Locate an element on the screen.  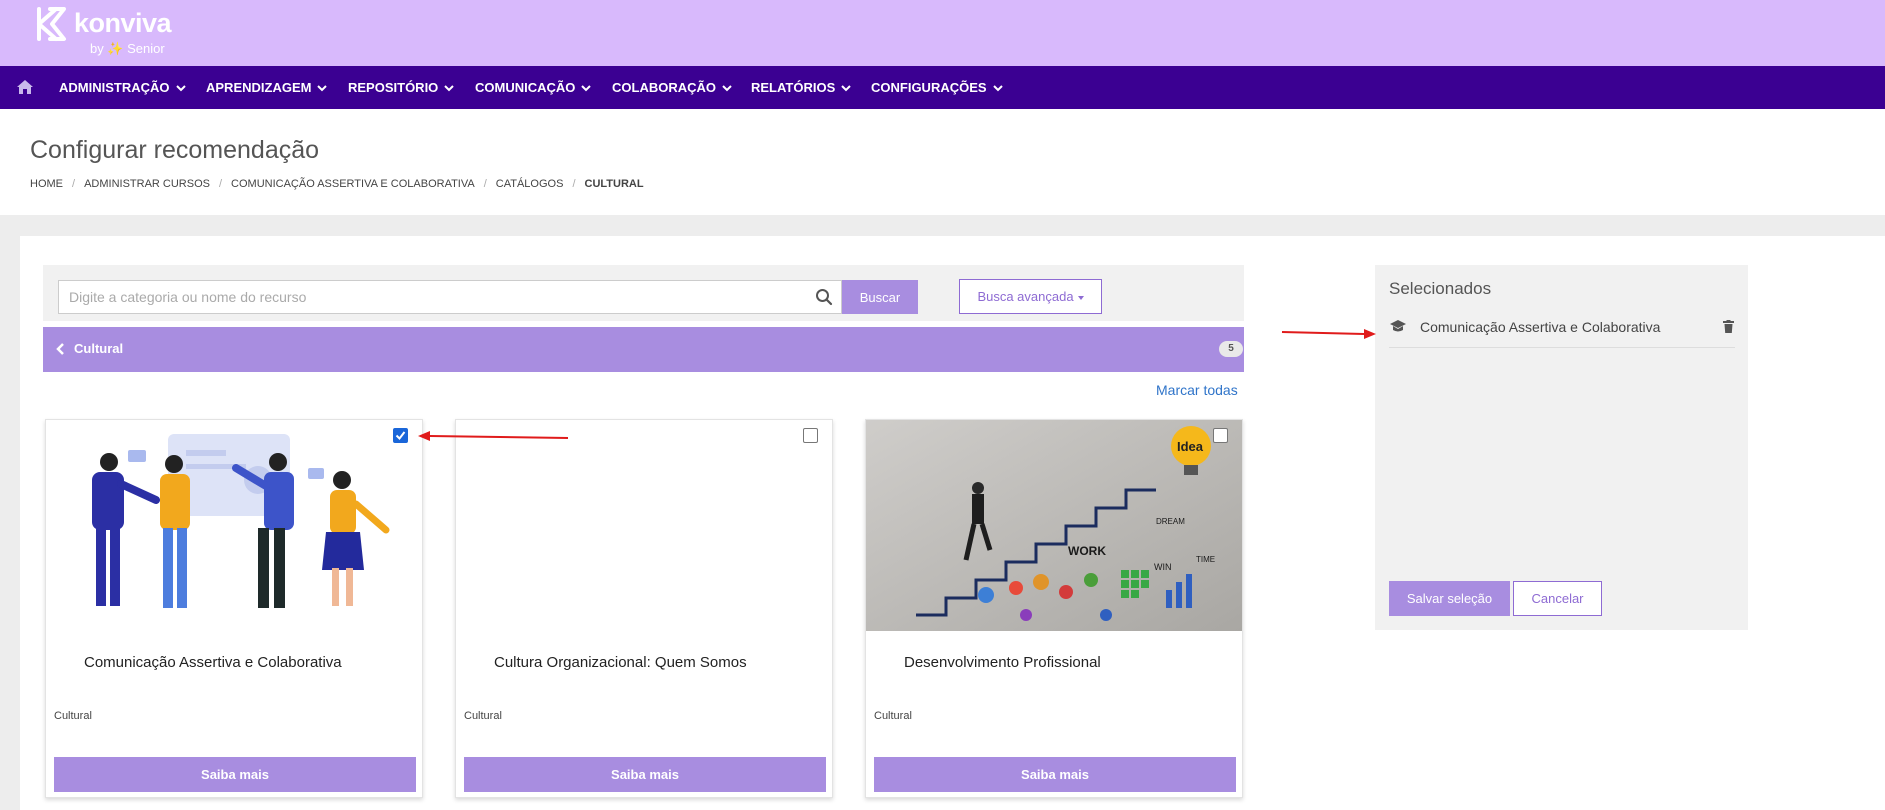
image-text-dream: DREAM is located at coordinates (1170, 521).